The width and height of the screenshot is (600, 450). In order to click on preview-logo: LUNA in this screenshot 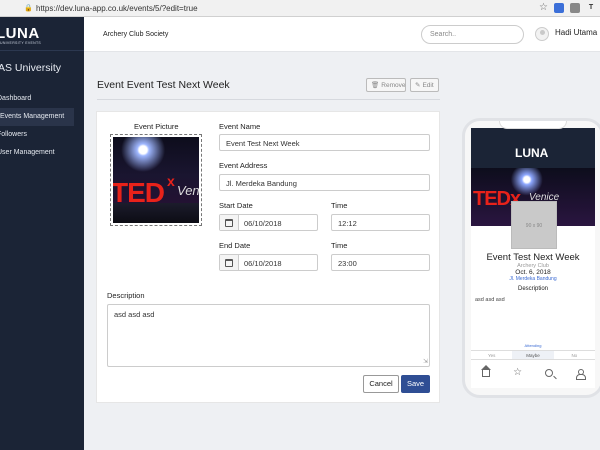, I will do `click(532, 153)`.